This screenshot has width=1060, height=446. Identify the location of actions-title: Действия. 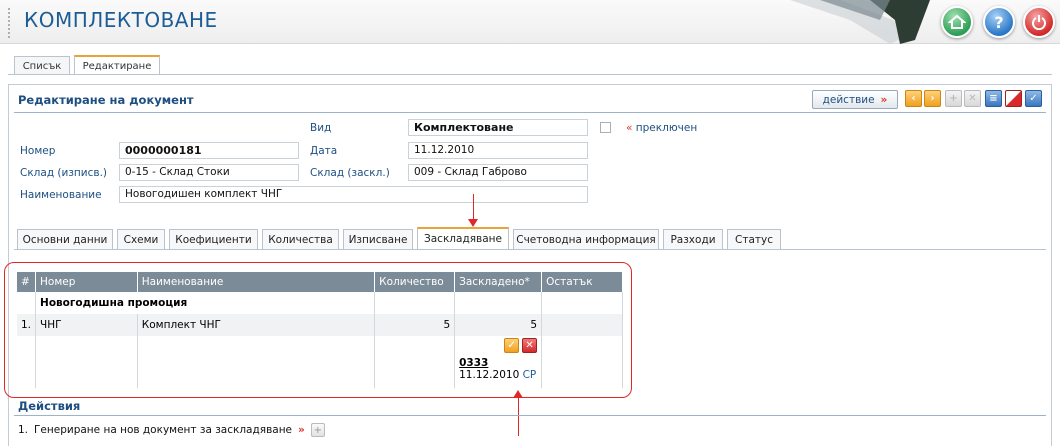
(49, 406).